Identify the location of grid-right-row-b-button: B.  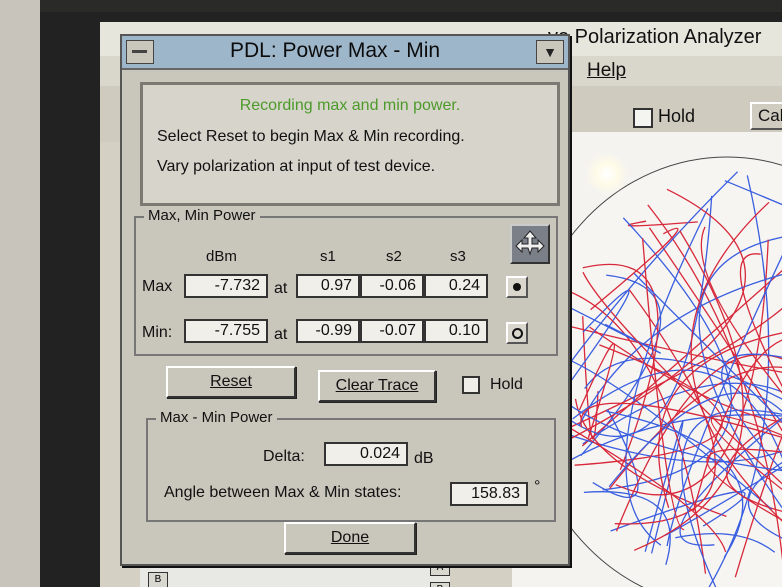
(440, 584).